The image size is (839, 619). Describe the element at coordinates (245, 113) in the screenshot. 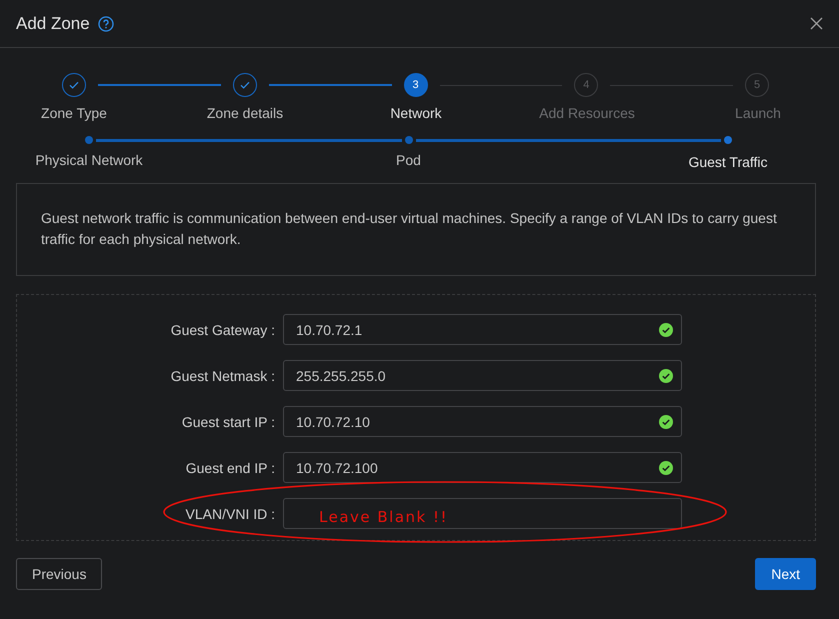

I see `step-label: Zone details` at that location.